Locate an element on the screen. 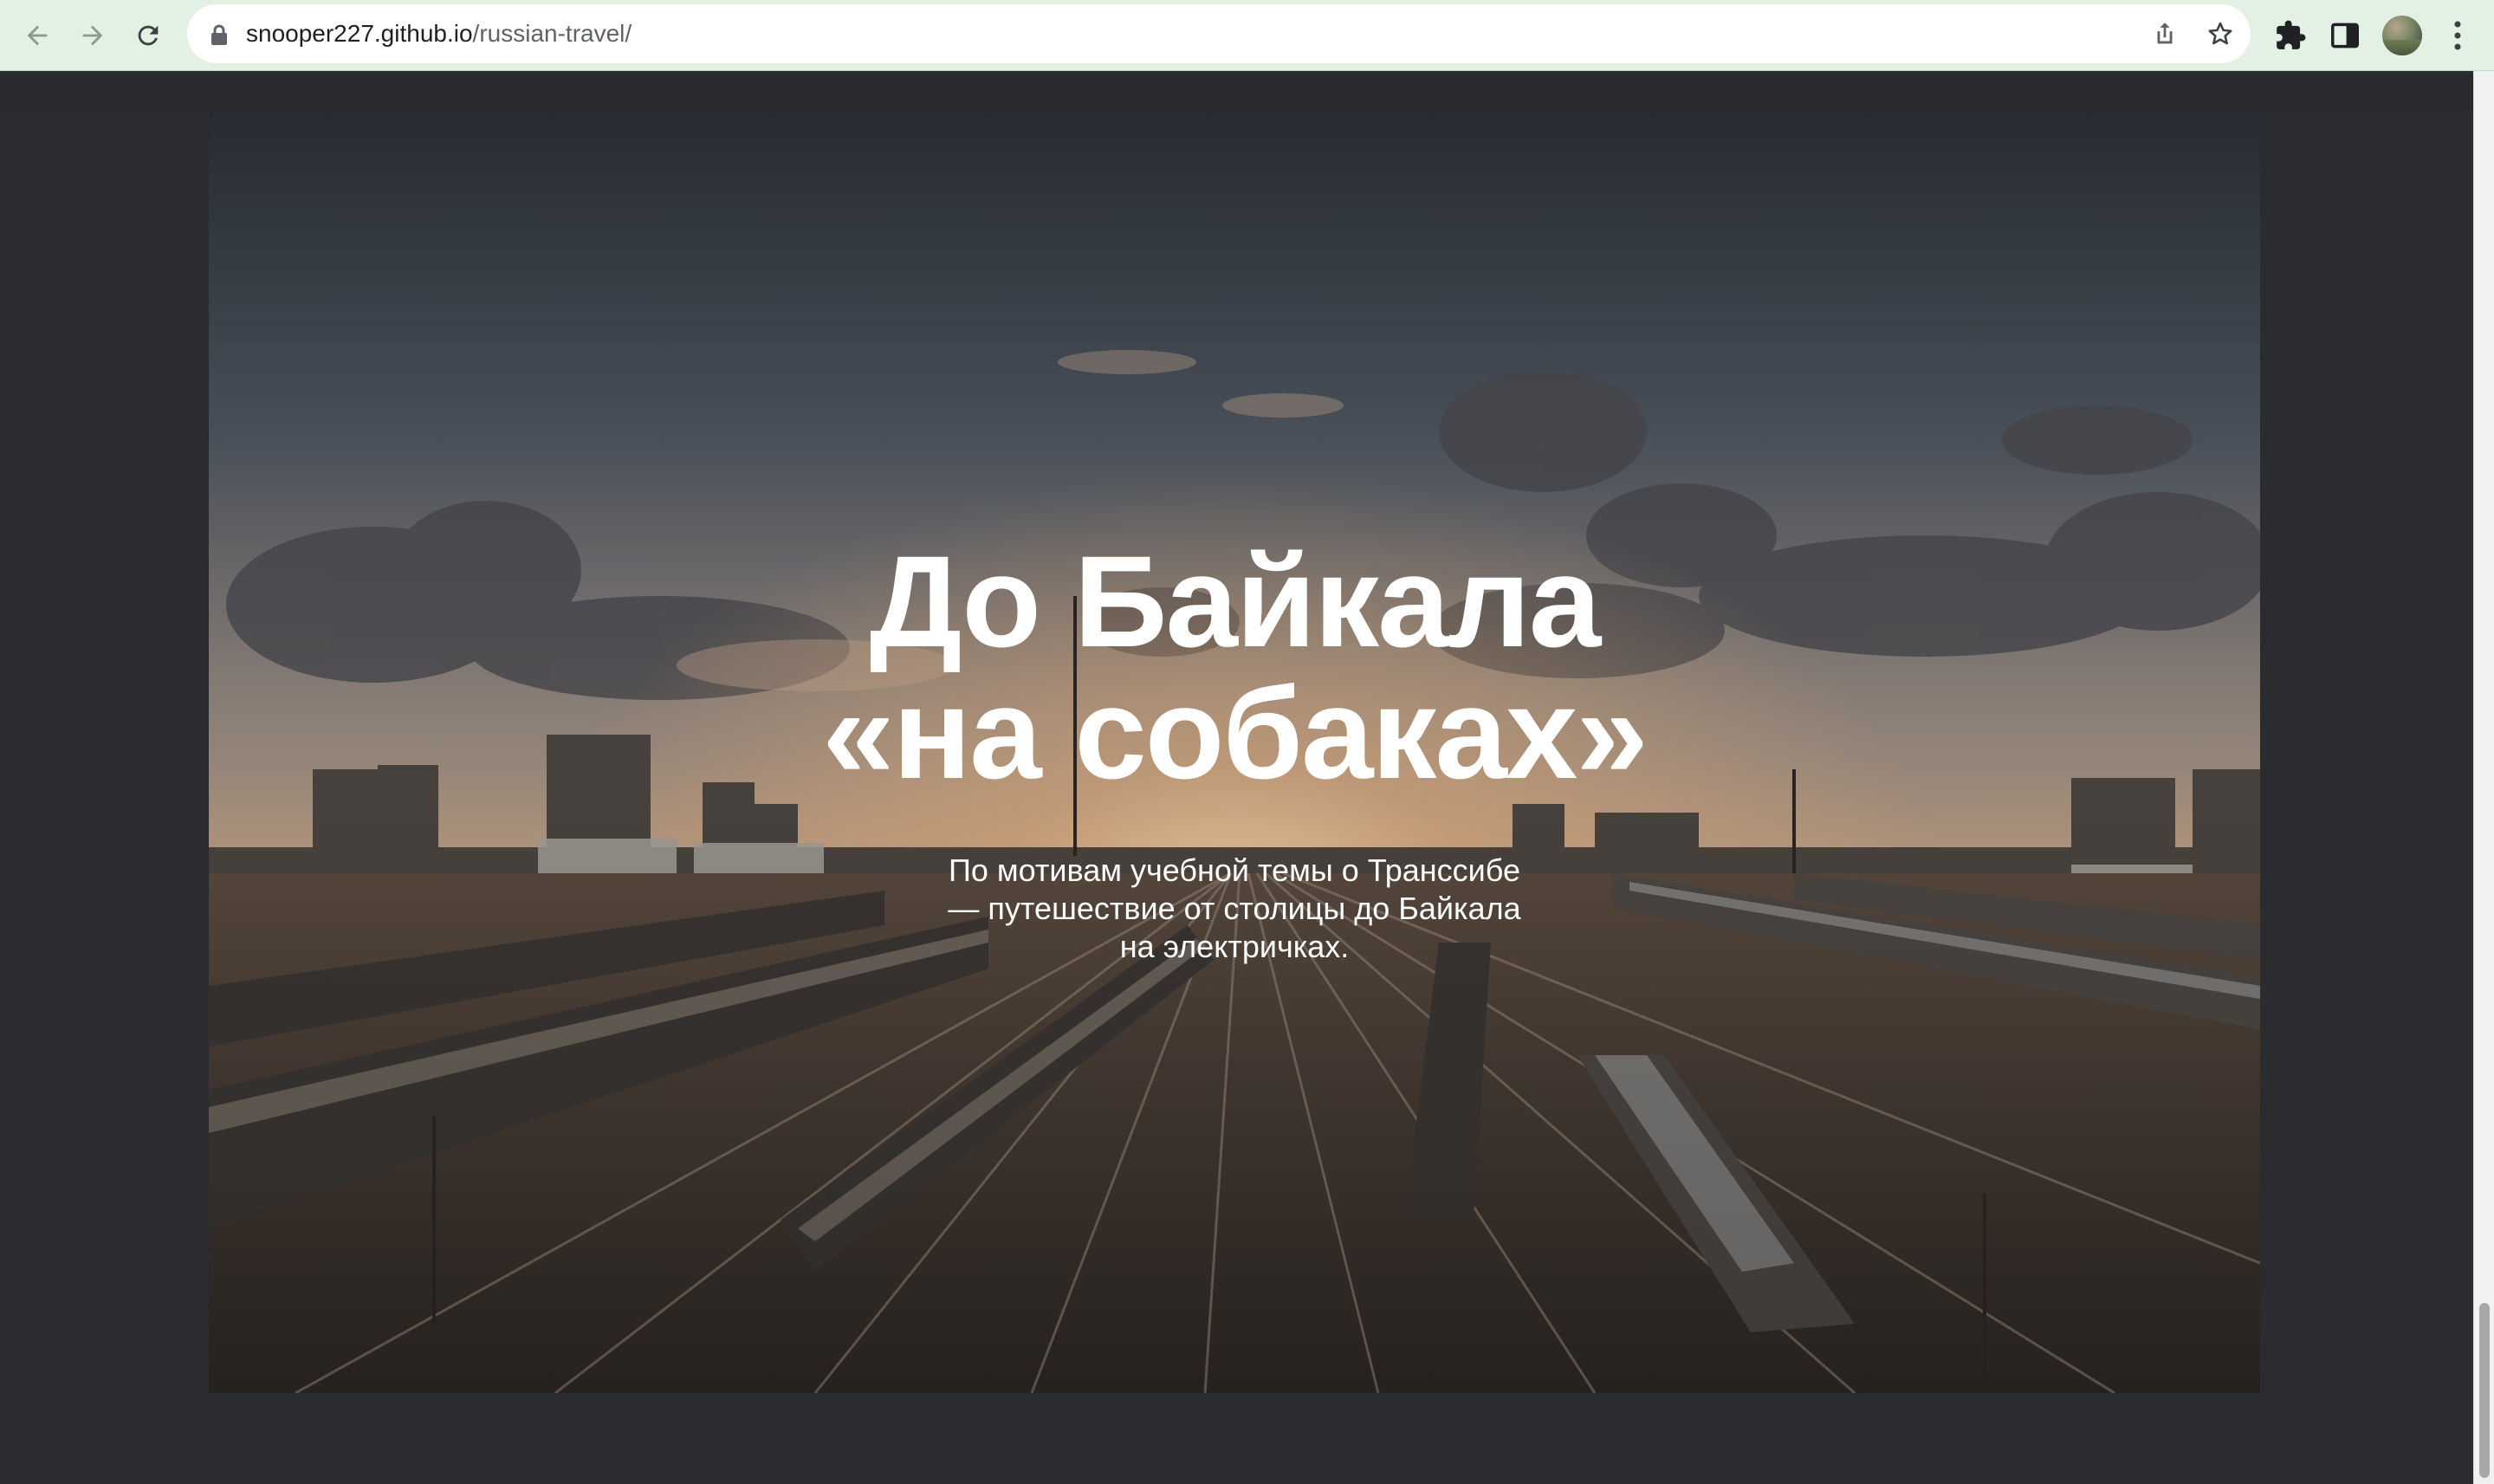  url-host: snooper227.github.io is located at coordinates (359, 33).